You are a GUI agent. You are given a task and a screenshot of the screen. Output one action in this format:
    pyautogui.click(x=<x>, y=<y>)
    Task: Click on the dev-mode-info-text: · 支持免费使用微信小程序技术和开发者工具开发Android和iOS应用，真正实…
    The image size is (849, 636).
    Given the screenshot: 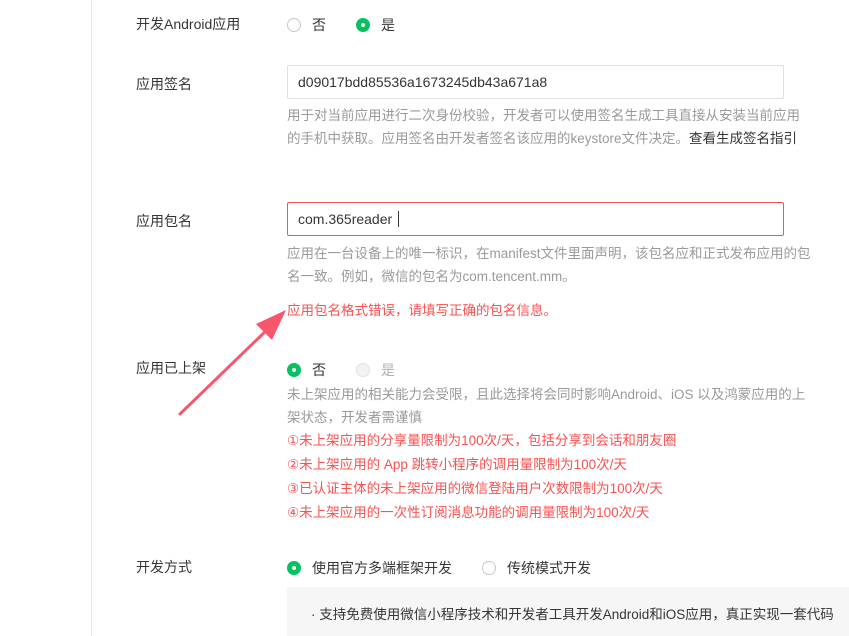 What is the action you would take?
    pyautogui.click(x=572, y=614)
    